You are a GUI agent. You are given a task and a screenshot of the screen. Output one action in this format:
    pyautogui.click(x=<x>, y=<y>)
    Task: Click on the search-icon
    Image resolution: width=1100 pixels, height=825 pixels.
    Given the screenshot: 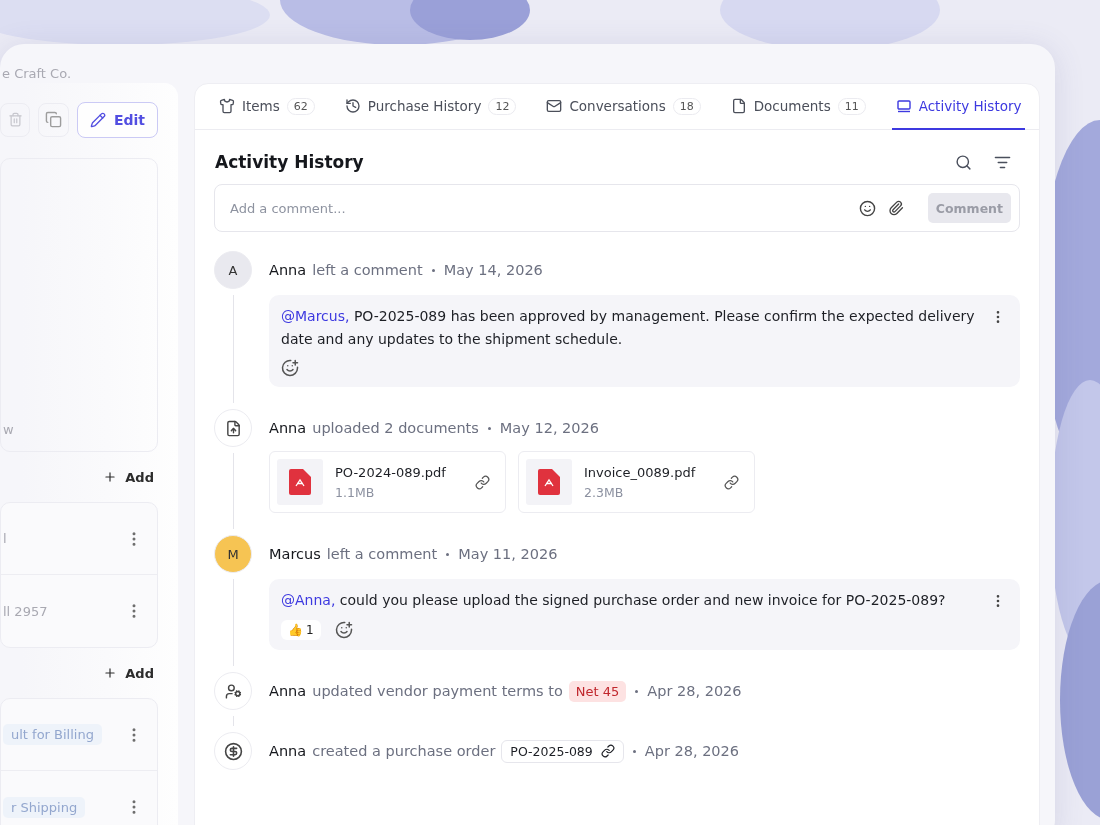 What is the action you would take?
    pyautogui.click(x=963, y=162)
    